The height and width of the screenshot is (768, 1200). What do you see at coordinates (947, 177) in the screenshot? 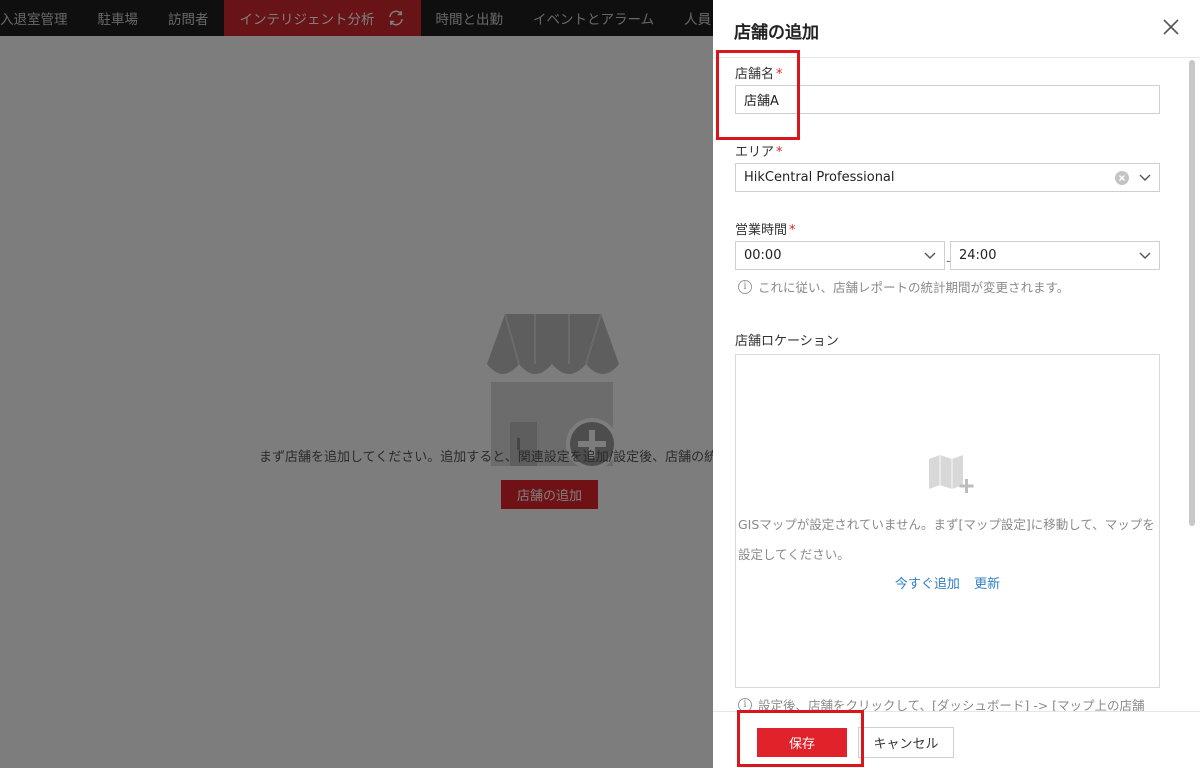
I see `area-select: HikCentral Professional` at bounding box center [947, 177].